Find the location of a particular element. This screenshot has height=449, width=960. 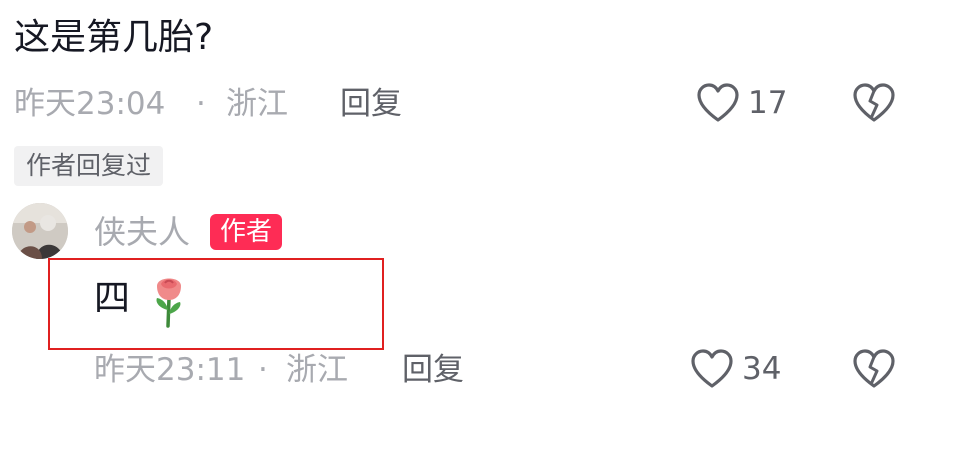

reply-nickname: 侠夫人 is located at coordinates (142, 232).